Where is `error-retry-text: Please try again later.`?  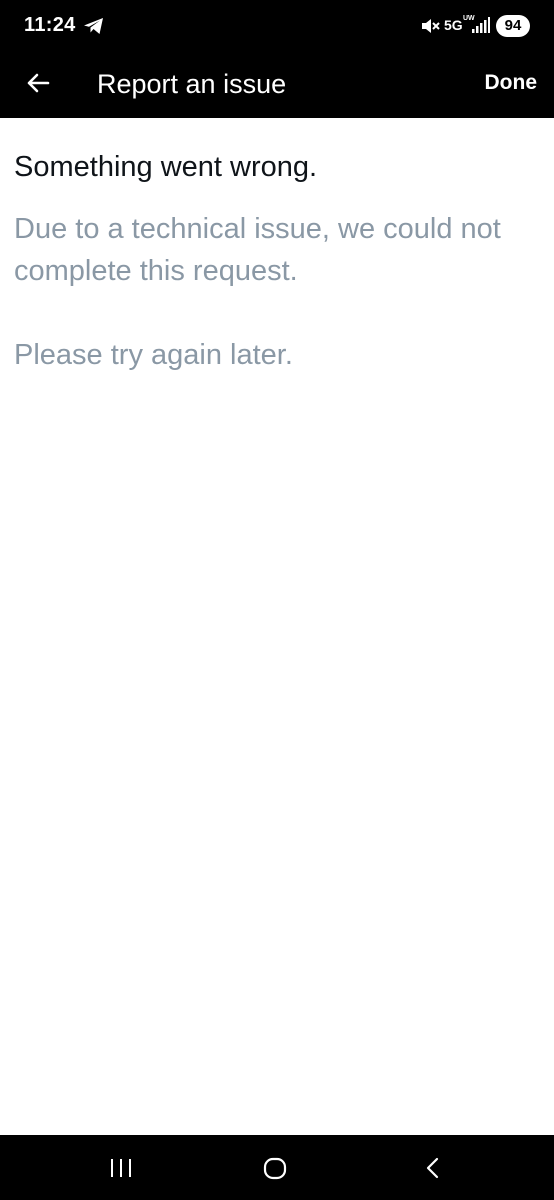
error-retry-text: Please try again later. is located at coordinates (153, 355).